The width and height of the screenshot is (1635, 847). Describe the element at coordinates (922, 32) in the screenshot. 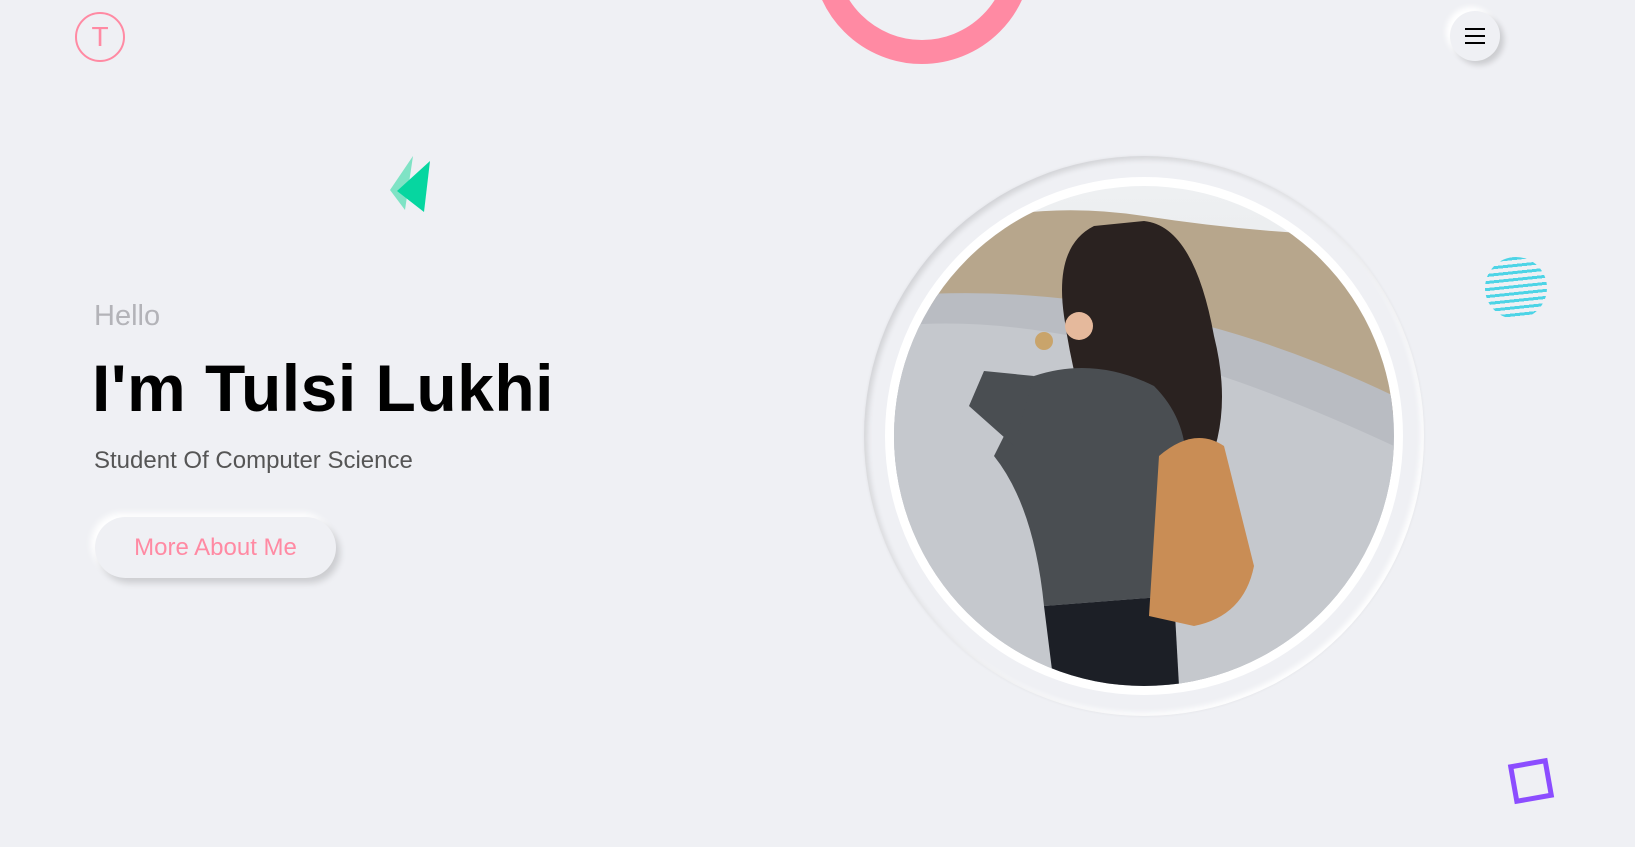

I see `decorative-pink-ring` at that location.